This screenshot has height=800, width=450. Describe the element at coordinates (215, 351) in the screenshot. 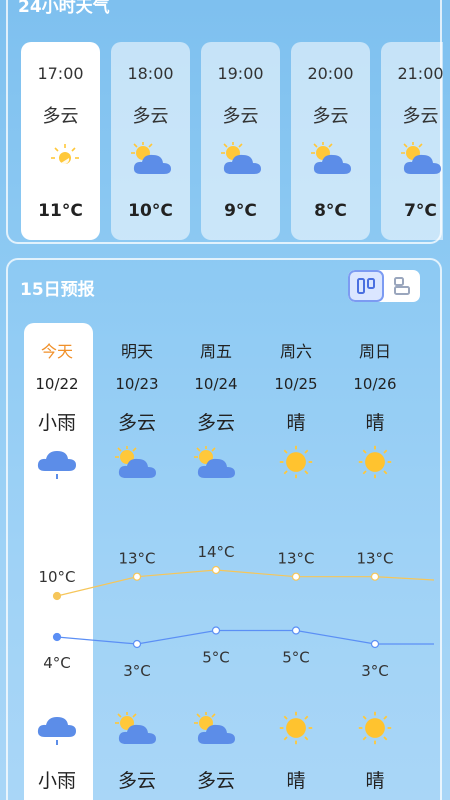

I see `day-name: 周五` at that location.